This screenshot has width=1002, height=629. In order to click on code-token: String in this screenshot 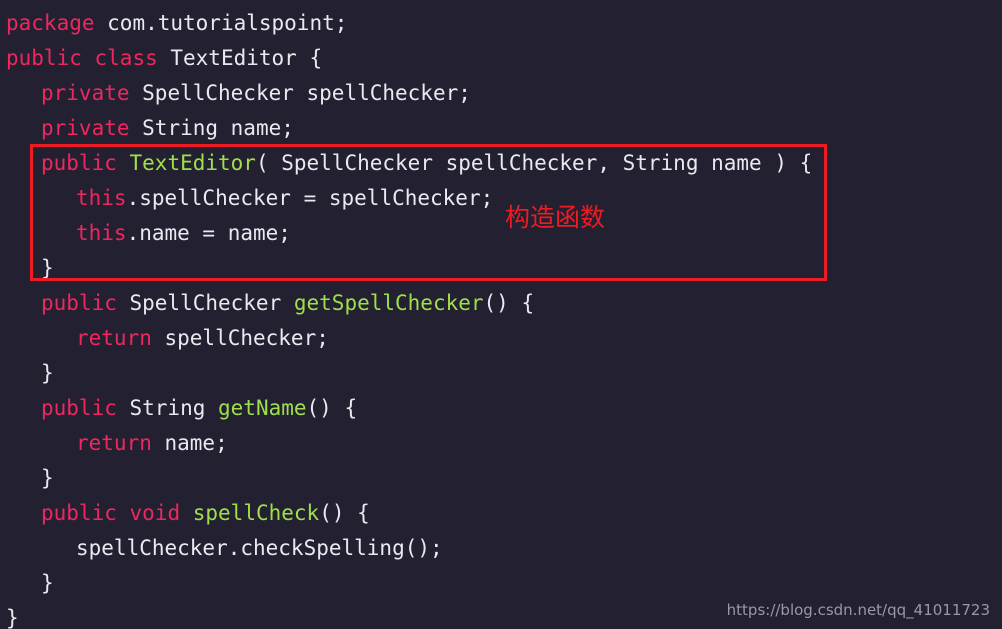, I will do `click(167, 408)`.